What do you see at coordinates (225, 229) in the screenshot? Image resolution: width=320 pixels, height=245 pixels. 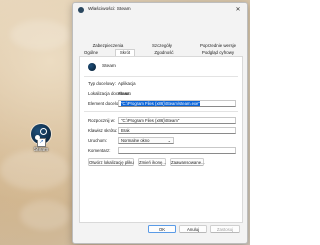 I see `apply-button: Zastosuj` at bounding box center [225, 229].